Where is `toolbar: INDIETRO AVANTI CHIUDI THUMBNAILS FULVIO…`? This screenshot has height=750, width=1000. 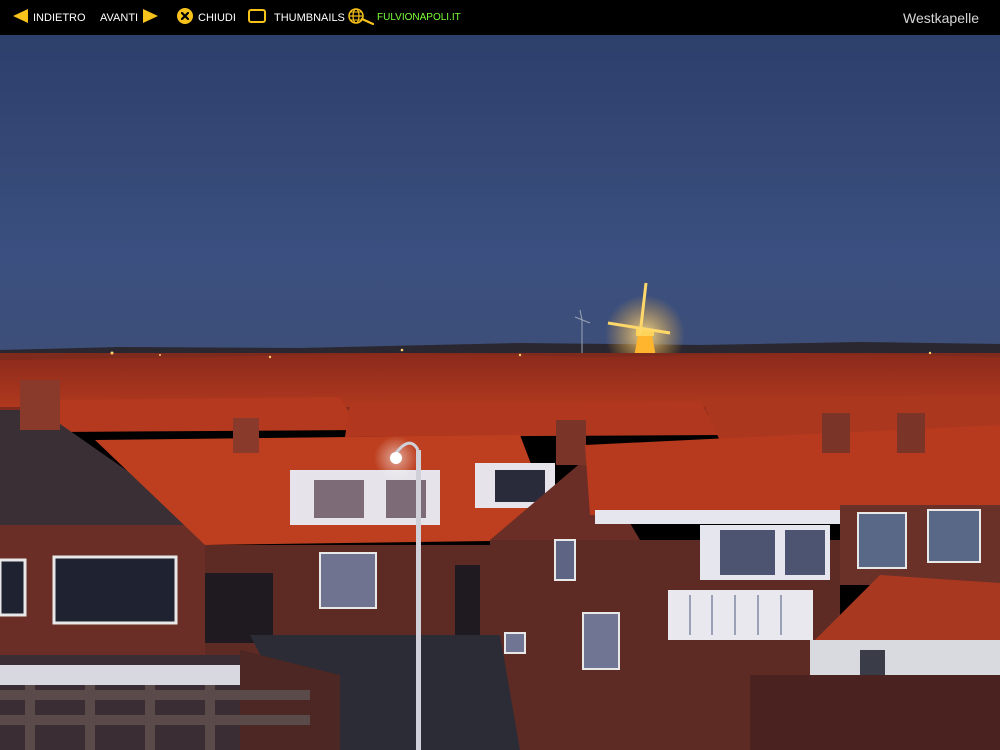 toolbar: INDIETRO AVANTI CHIUDI THUMBNAILS FULVIO… is located at coordinates (500, 17).